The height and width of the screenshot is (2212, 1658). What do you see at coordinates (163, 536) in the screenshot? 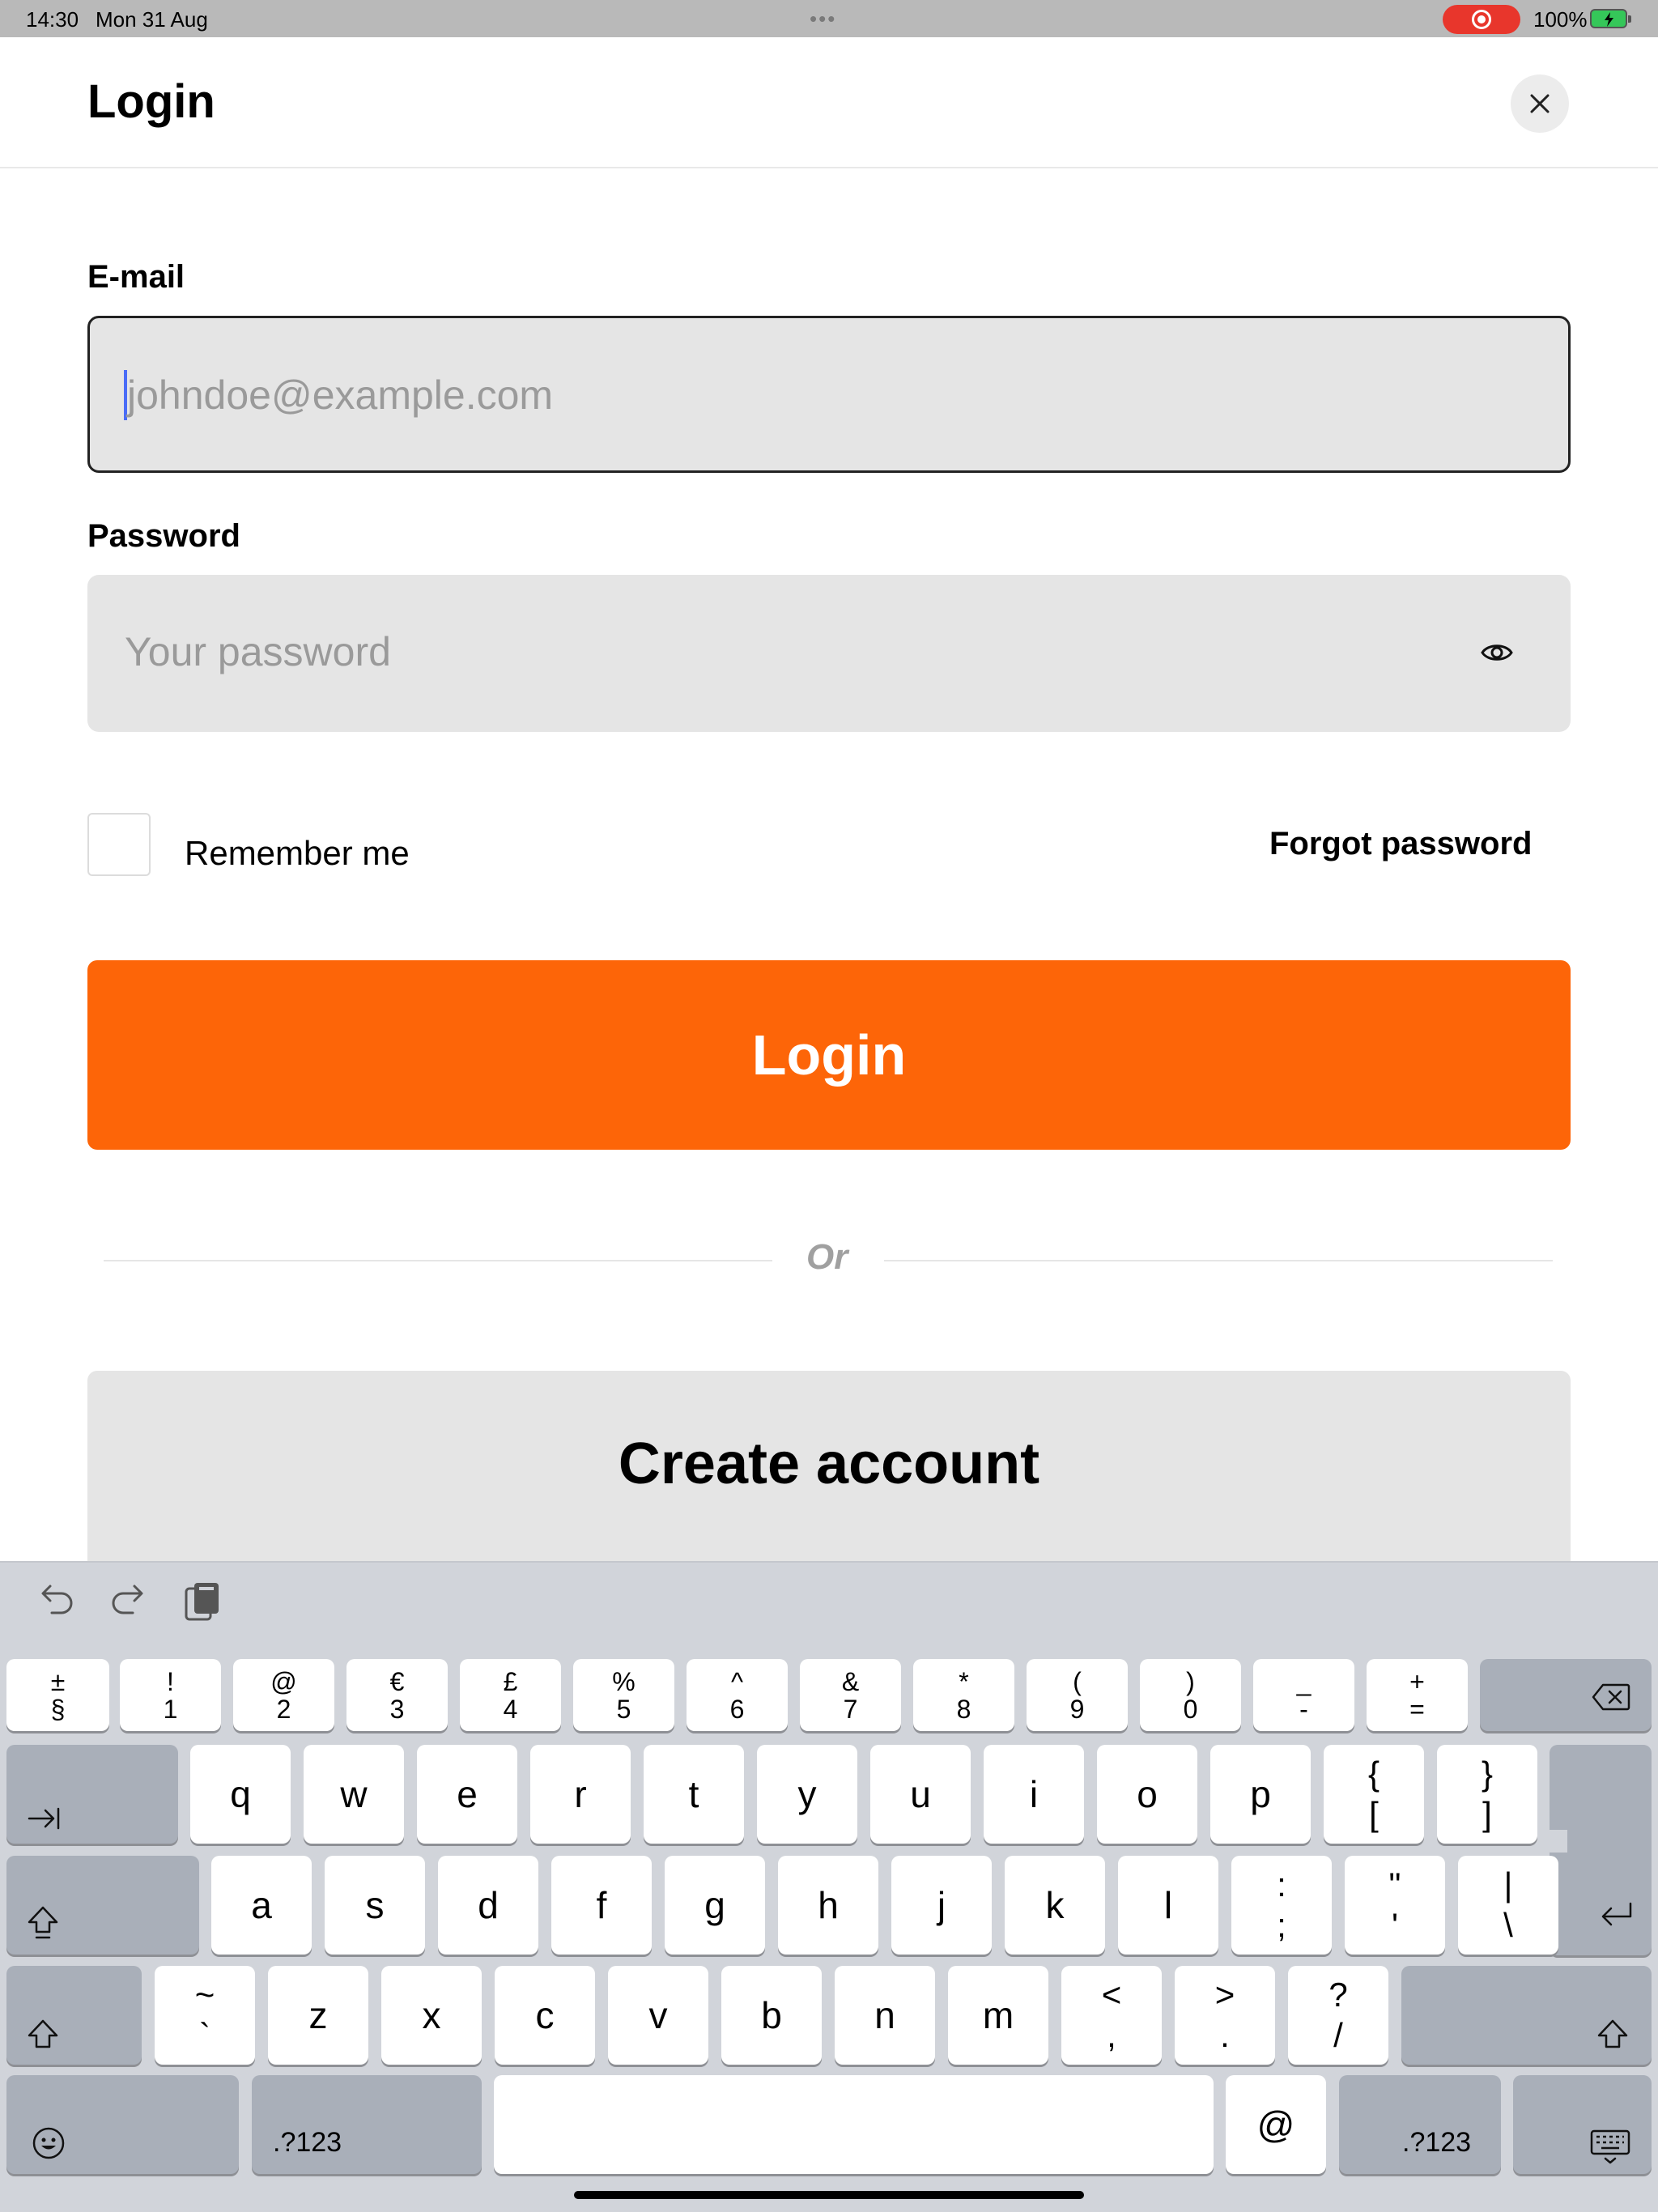
I see `password-label: Password` at bounding box center [163, 536].